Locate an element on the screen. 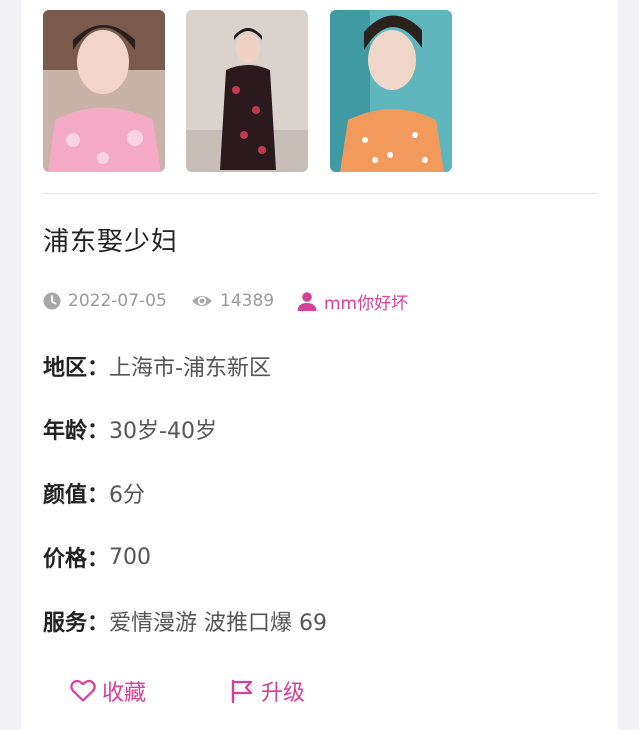 The height and width of the screenshot is (730, 639). detail-value: 6分 is located at coordinates (127, 495).